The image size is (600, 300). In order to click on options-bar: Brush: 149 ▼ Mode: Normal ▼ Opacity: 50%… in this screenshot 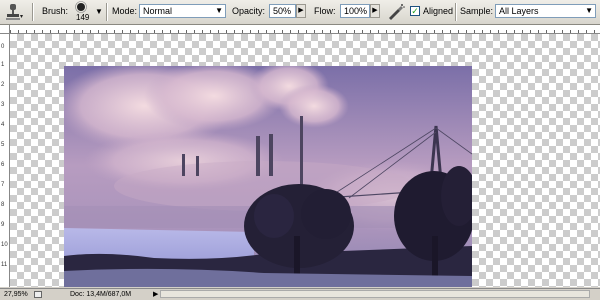, I will do `click(300, 12)`.